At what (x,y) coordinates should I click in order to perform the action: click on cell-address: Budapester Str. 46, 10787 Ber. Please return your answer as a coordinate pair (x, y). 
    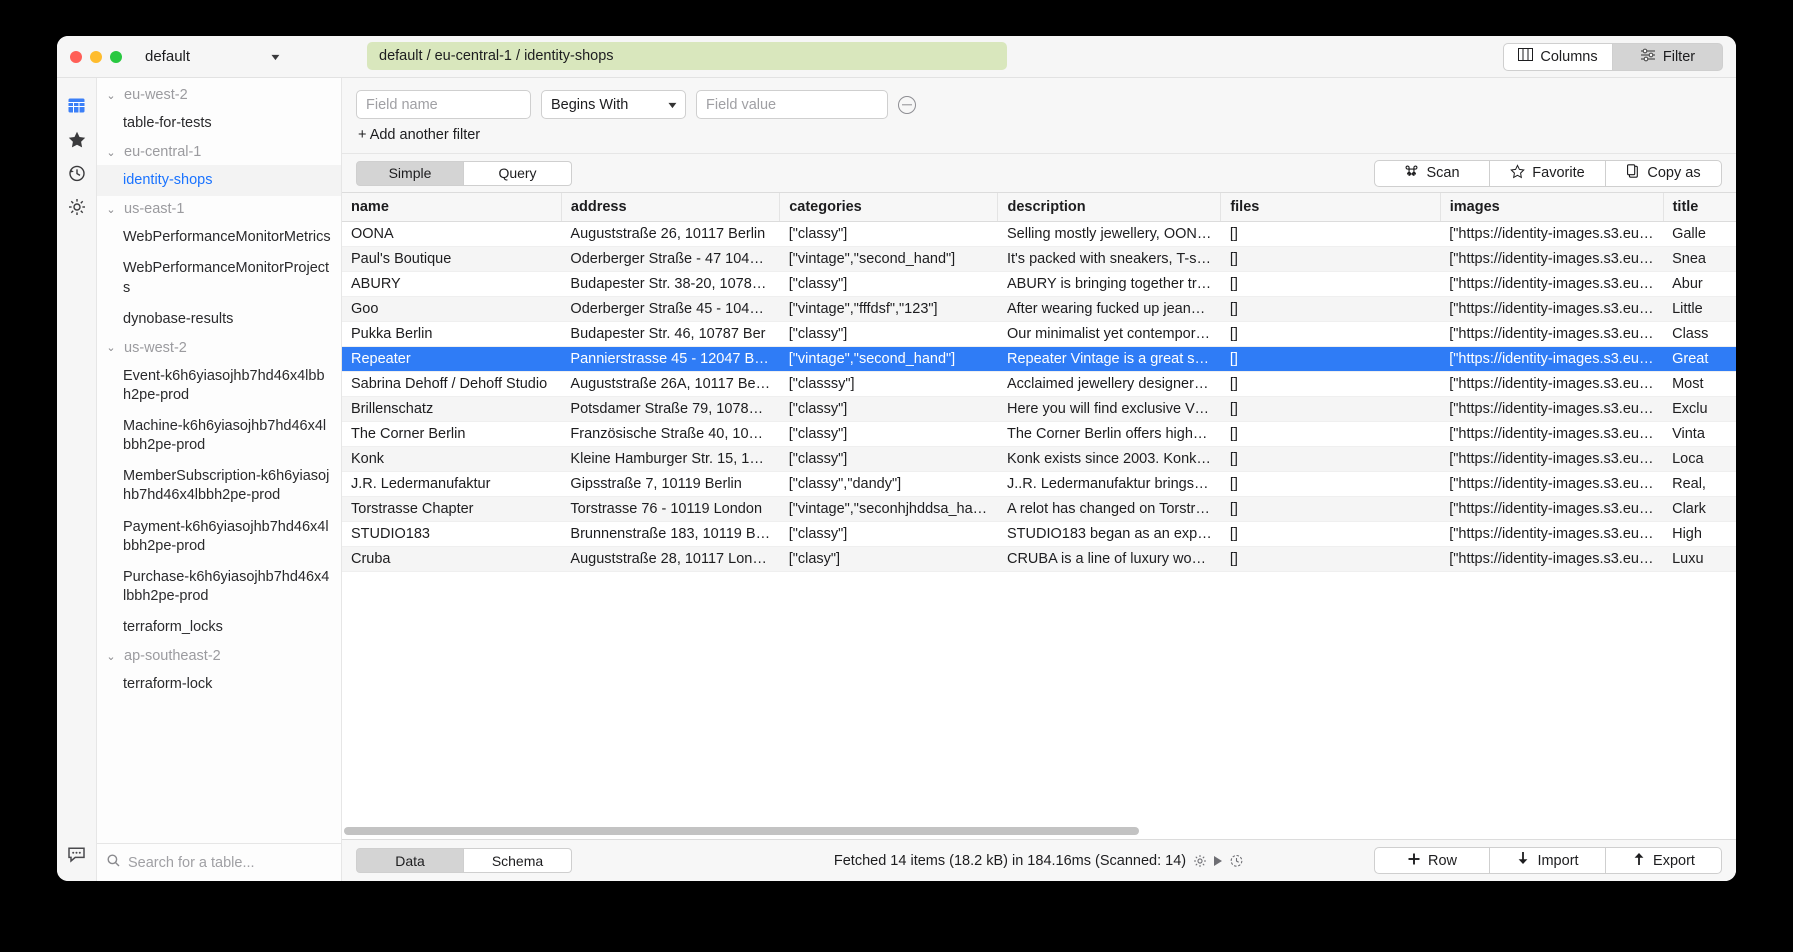
    Looking at the image, I should click on (670, 334).